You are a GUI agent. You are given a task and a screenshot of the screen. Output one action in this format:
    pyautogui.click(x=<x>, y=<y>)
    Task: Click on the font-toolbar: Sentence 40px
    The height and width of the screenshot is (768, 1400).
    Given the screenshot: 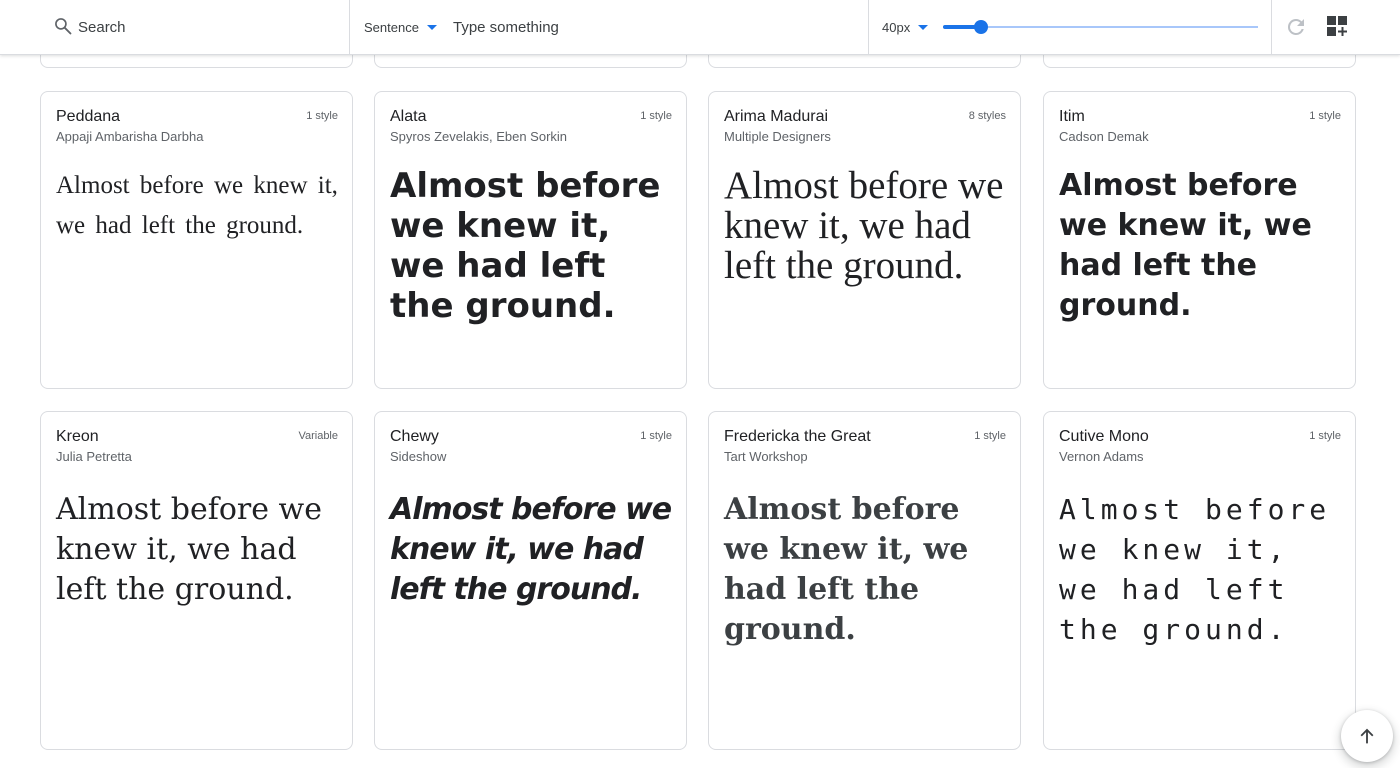 What is the action you would take?
    pyautogui.click(x=700, y=27)
    